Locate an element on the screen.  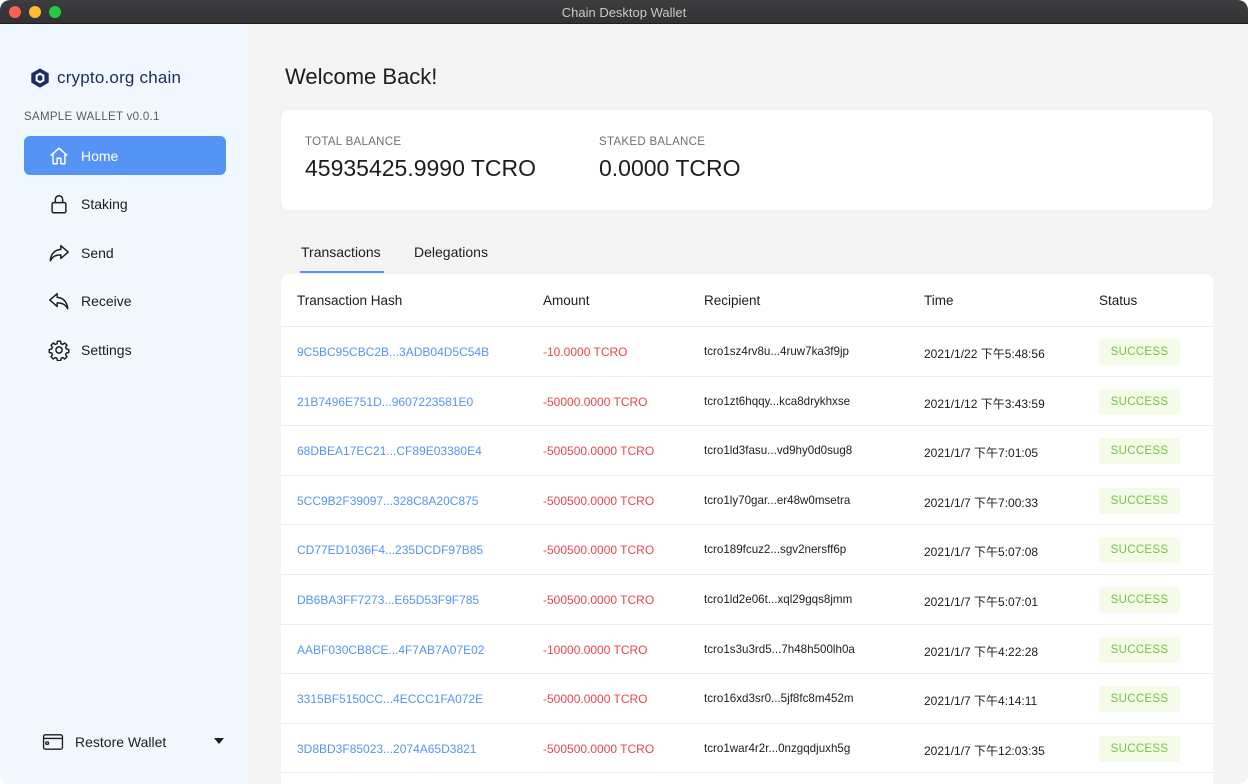
time-cell: 2021/1/7 下午12:03:35 is located at coordinates (984, 750).